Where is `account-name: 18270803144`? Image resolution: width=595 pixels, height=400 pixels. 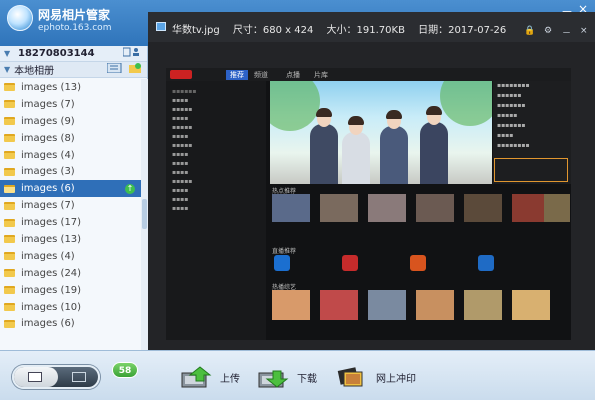
account-name: 18270803144 is located at coordinates (56, 53).